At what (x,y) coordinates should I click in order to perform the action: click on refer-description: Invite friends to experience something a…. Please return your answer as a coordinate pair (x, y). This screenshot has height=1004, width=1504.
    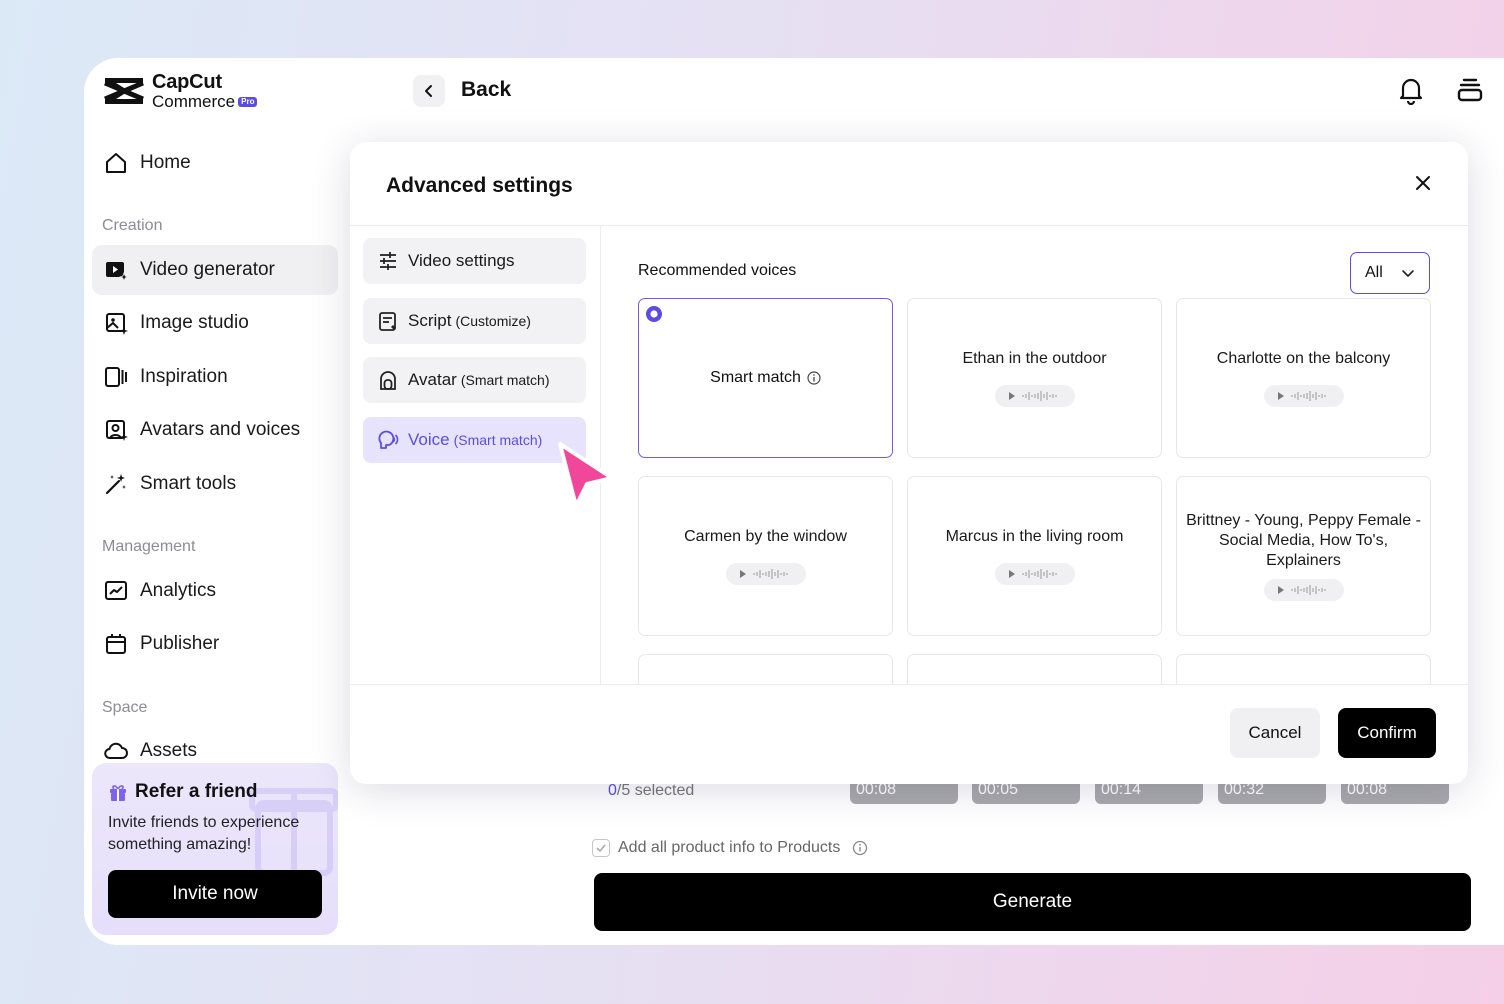
    Looking at the image, I should click on (204, 833).